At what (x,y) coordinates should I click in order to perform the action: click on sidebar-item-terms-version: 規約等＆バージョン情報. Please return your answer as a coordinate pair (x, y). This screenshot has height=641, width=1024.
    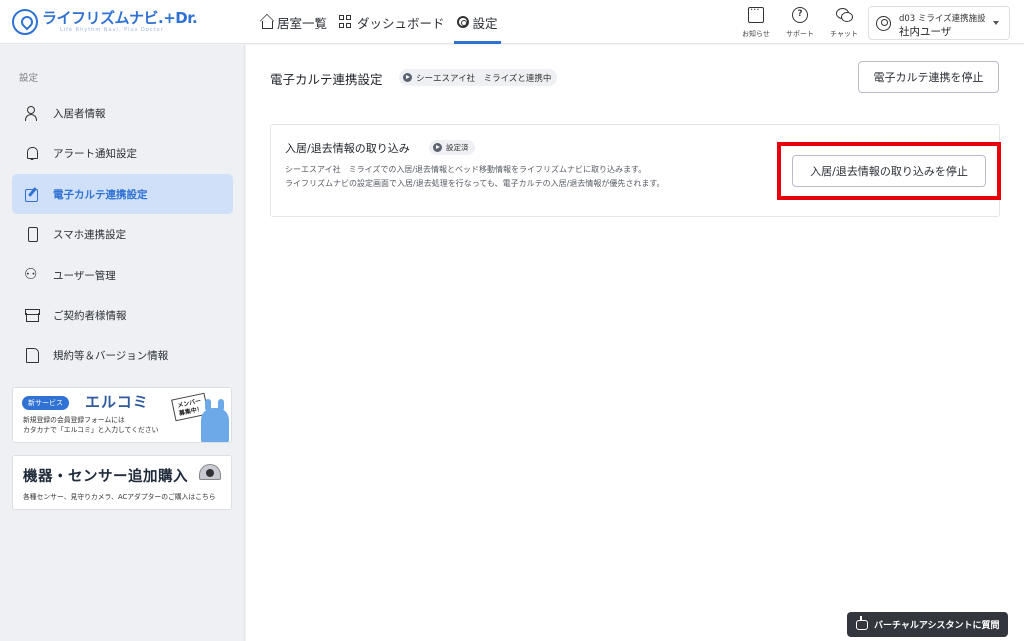
    Looking at the image, I should click on (122, 355).